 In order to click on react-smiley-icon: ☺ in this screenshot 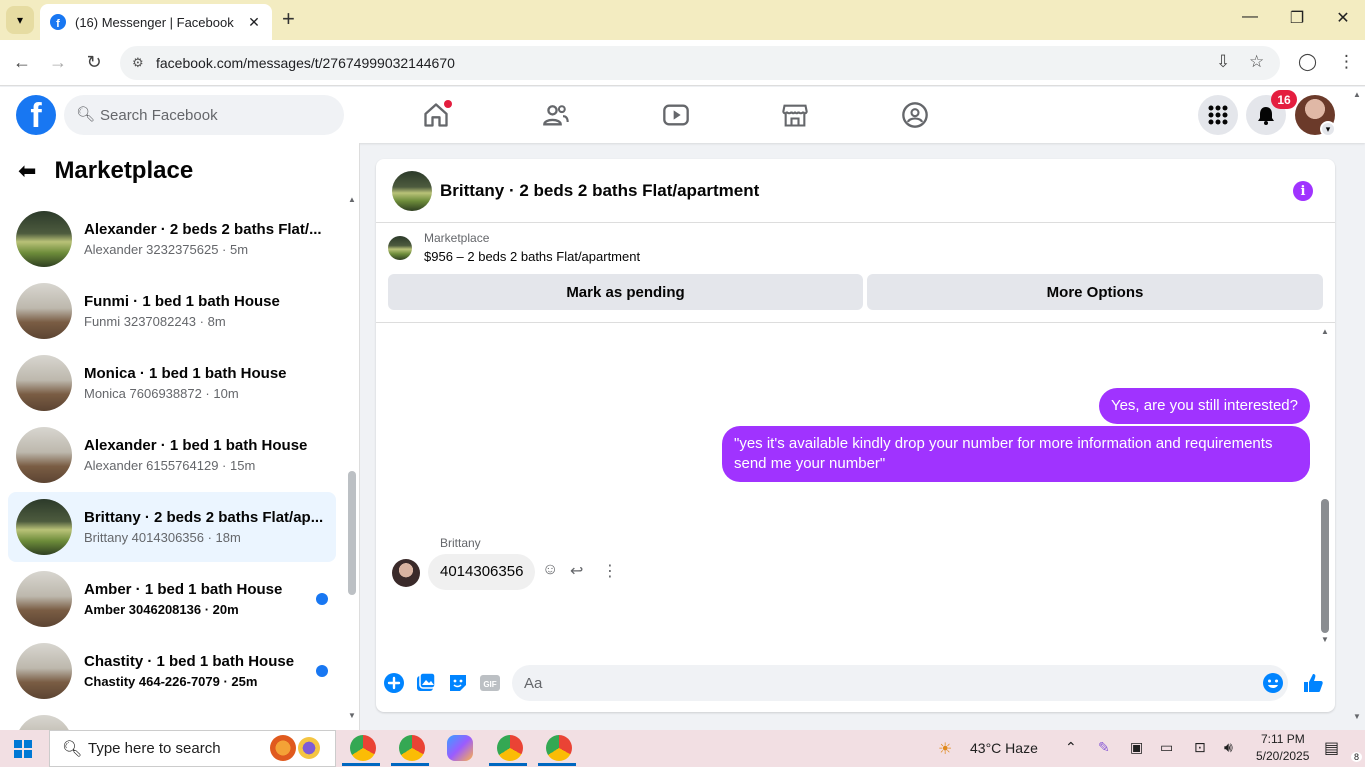, I will do `click(550, 570)`.